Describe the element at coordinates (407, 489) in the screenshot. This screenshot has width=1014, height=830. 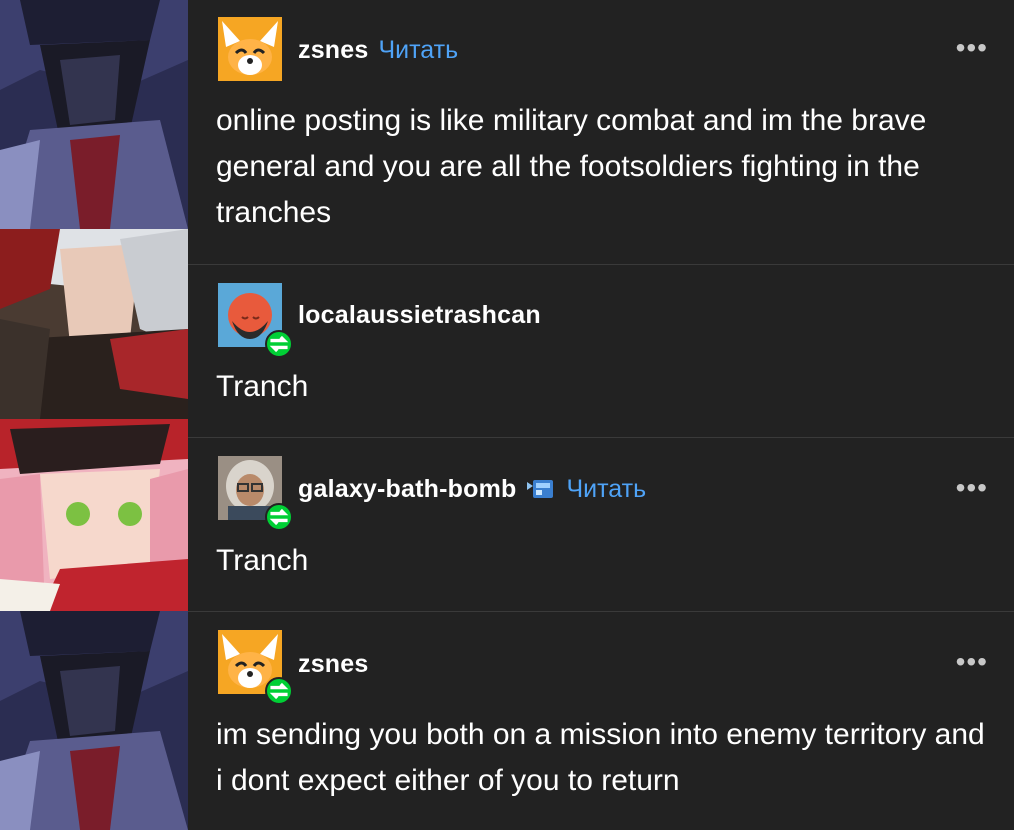
I see `username: galaxy-bath-bomb` at that location.